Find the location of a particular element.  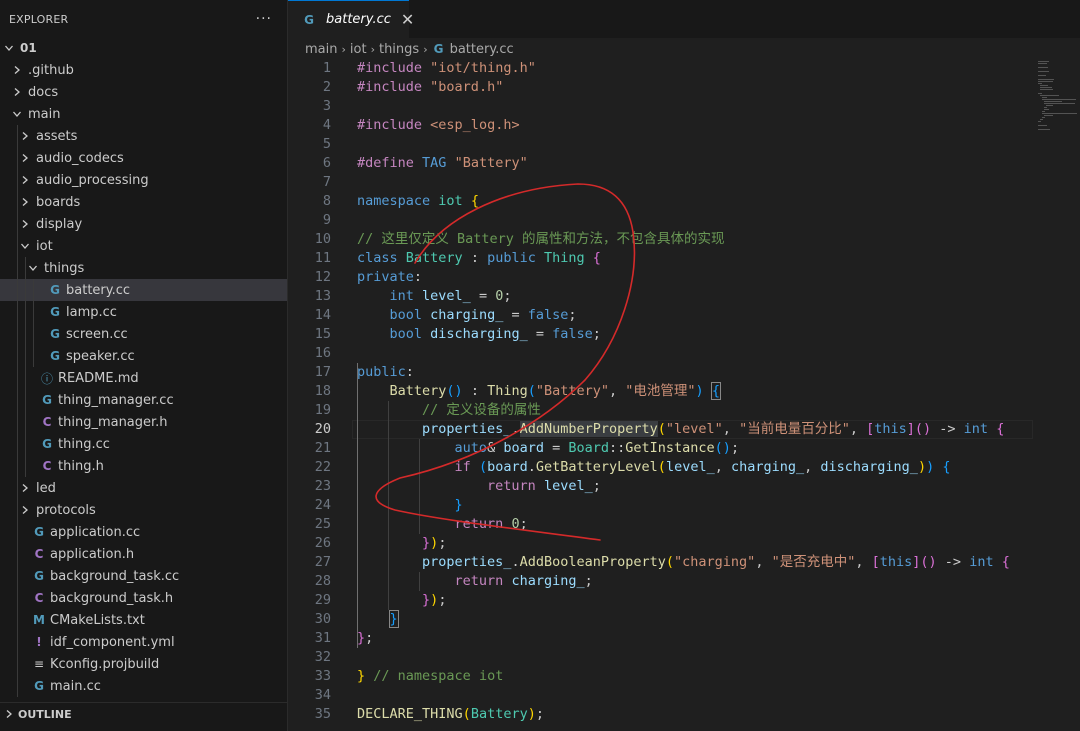

folder-item: protocols is located at coordinates (143, 510).